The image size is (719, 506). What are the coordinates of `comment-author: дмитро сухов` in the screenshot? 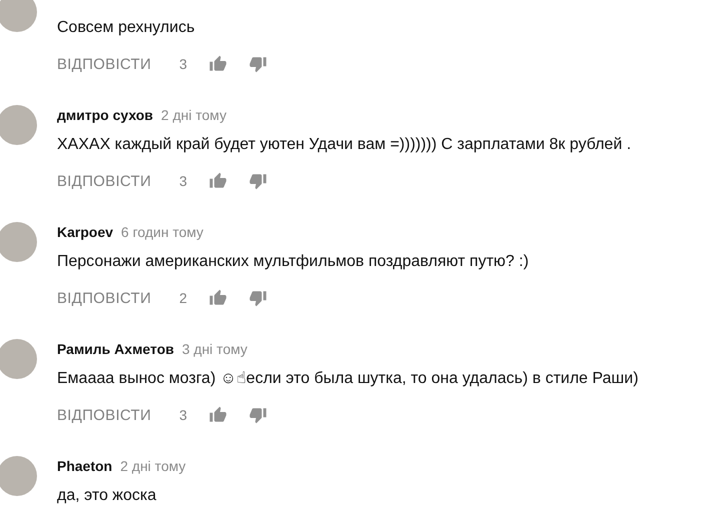 It's located at (105, 115).